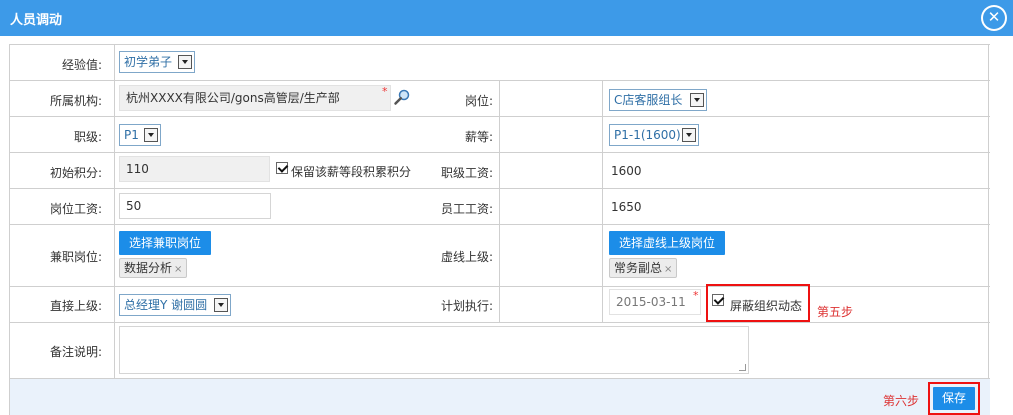 This screenshot has height=415, width=1013. I want to click on part-time-position-tag: 数据分析 ×, so click(153, 268).